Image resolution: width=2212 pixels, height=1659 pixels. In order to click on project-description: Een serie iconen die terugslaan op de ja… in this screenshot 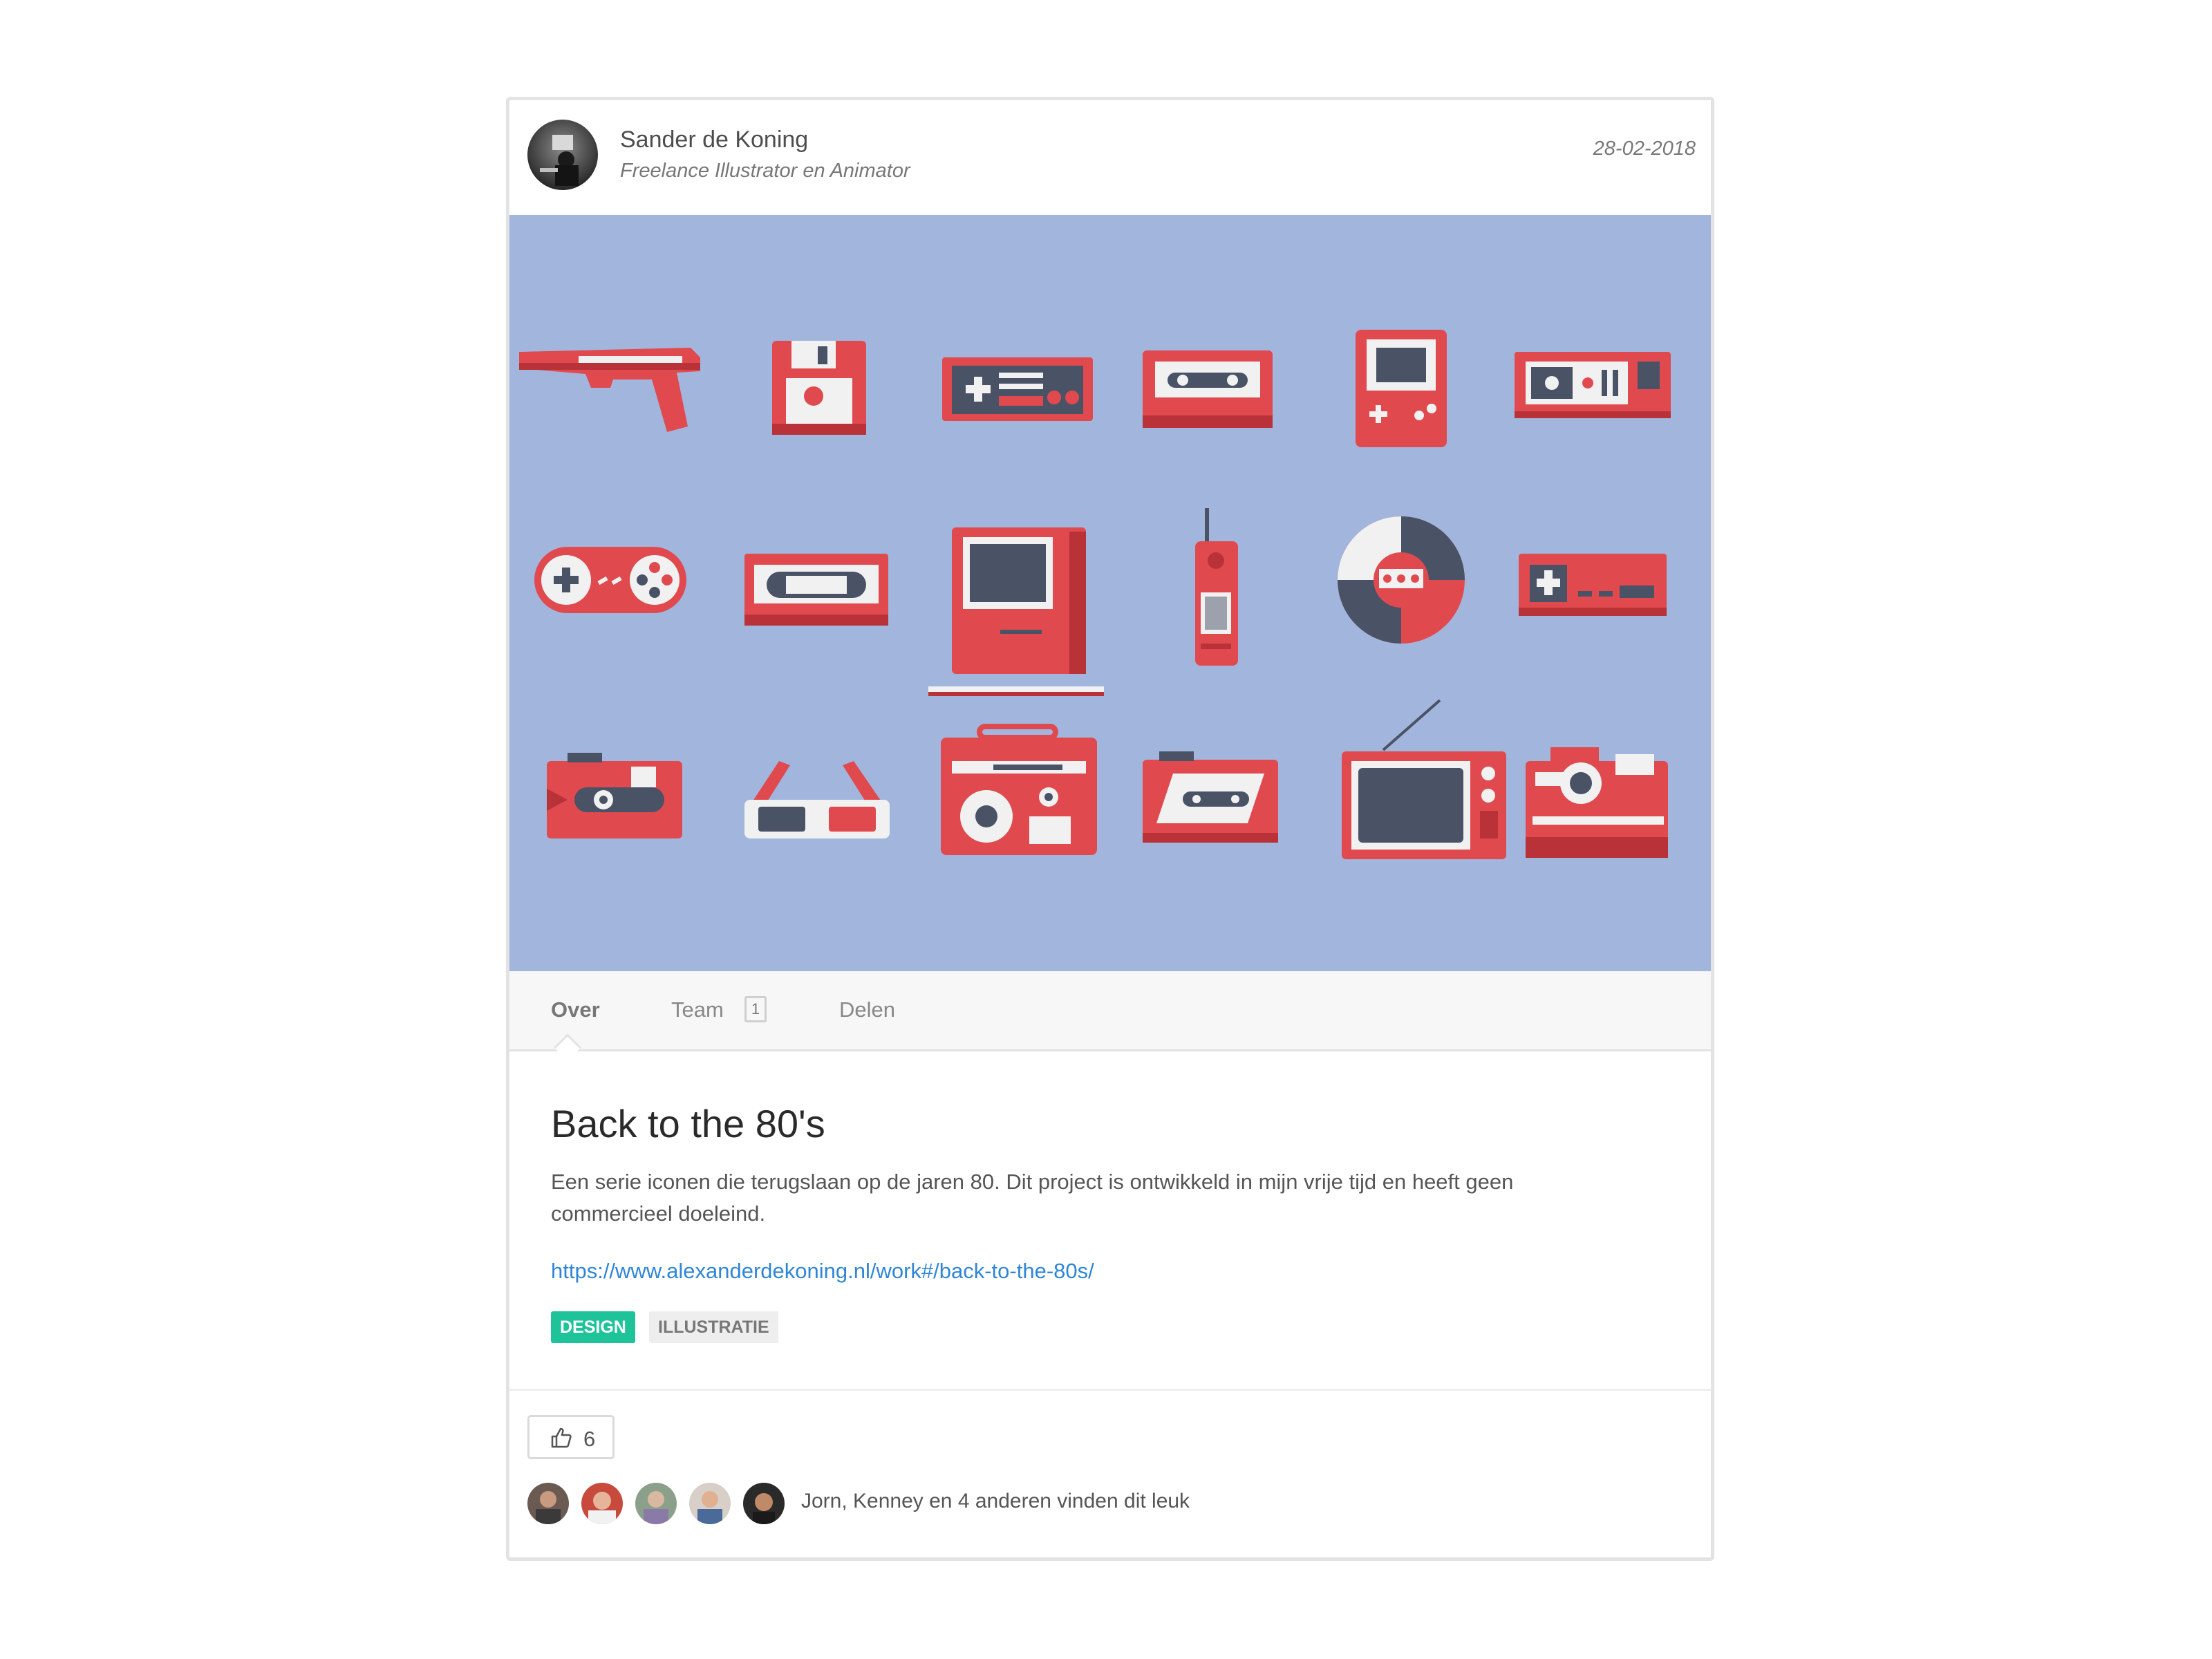, I will do `click(1032, 1198)`.